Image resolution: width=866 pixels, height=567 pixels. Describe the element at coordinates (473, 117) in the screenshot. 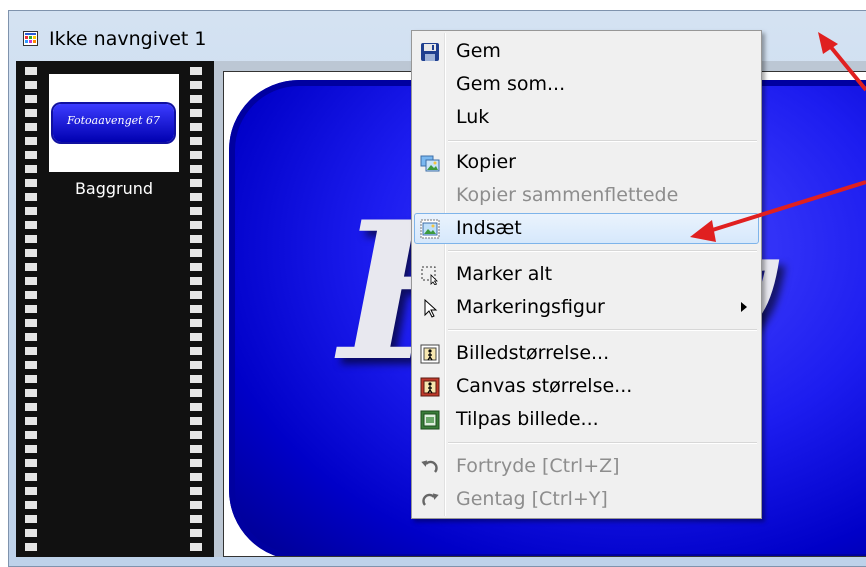

I see `menu-item-label: Luk` at that location.